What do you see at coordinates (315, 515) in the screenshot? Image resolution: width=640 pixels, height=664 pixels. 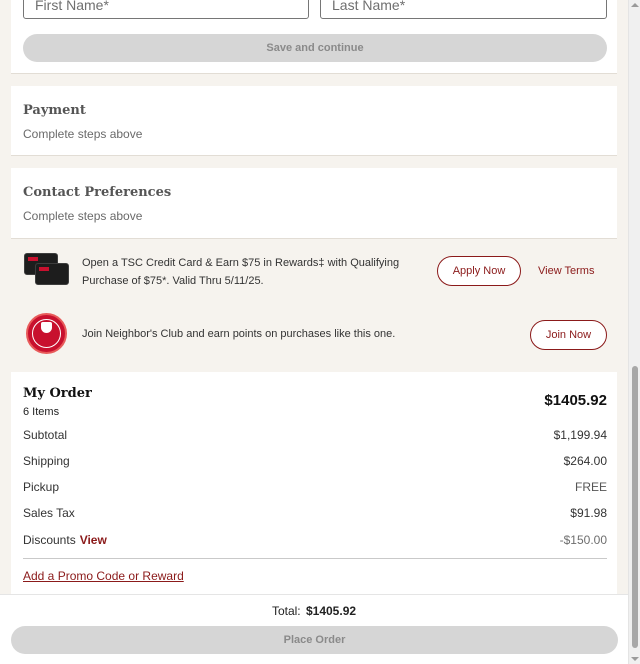 I see `summary-row-sales-tax: Sales Tax $91.98` at bounding box center [315, 515].